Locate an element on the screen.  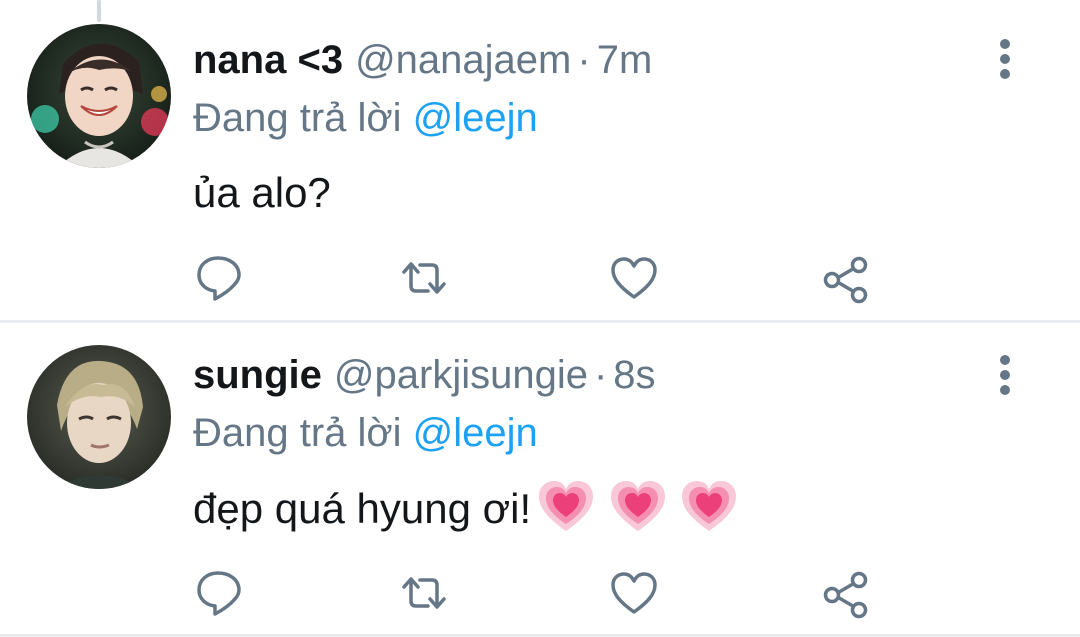
display-name: sungie is located at coordinates (257, 375).